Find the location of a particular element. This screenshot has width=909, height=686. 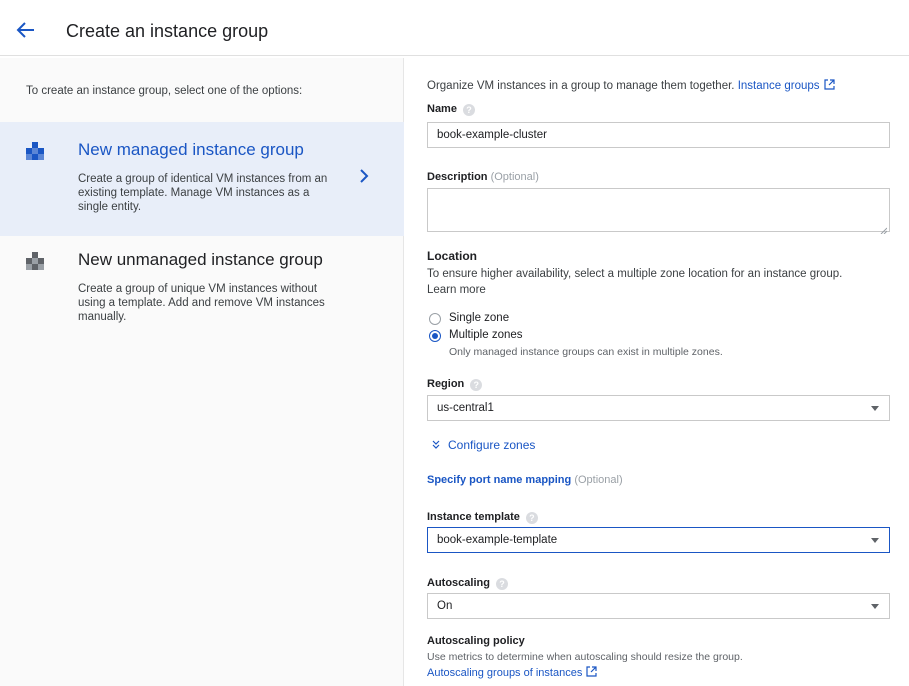

region-label: Region? is located at coordinates (455, 384).